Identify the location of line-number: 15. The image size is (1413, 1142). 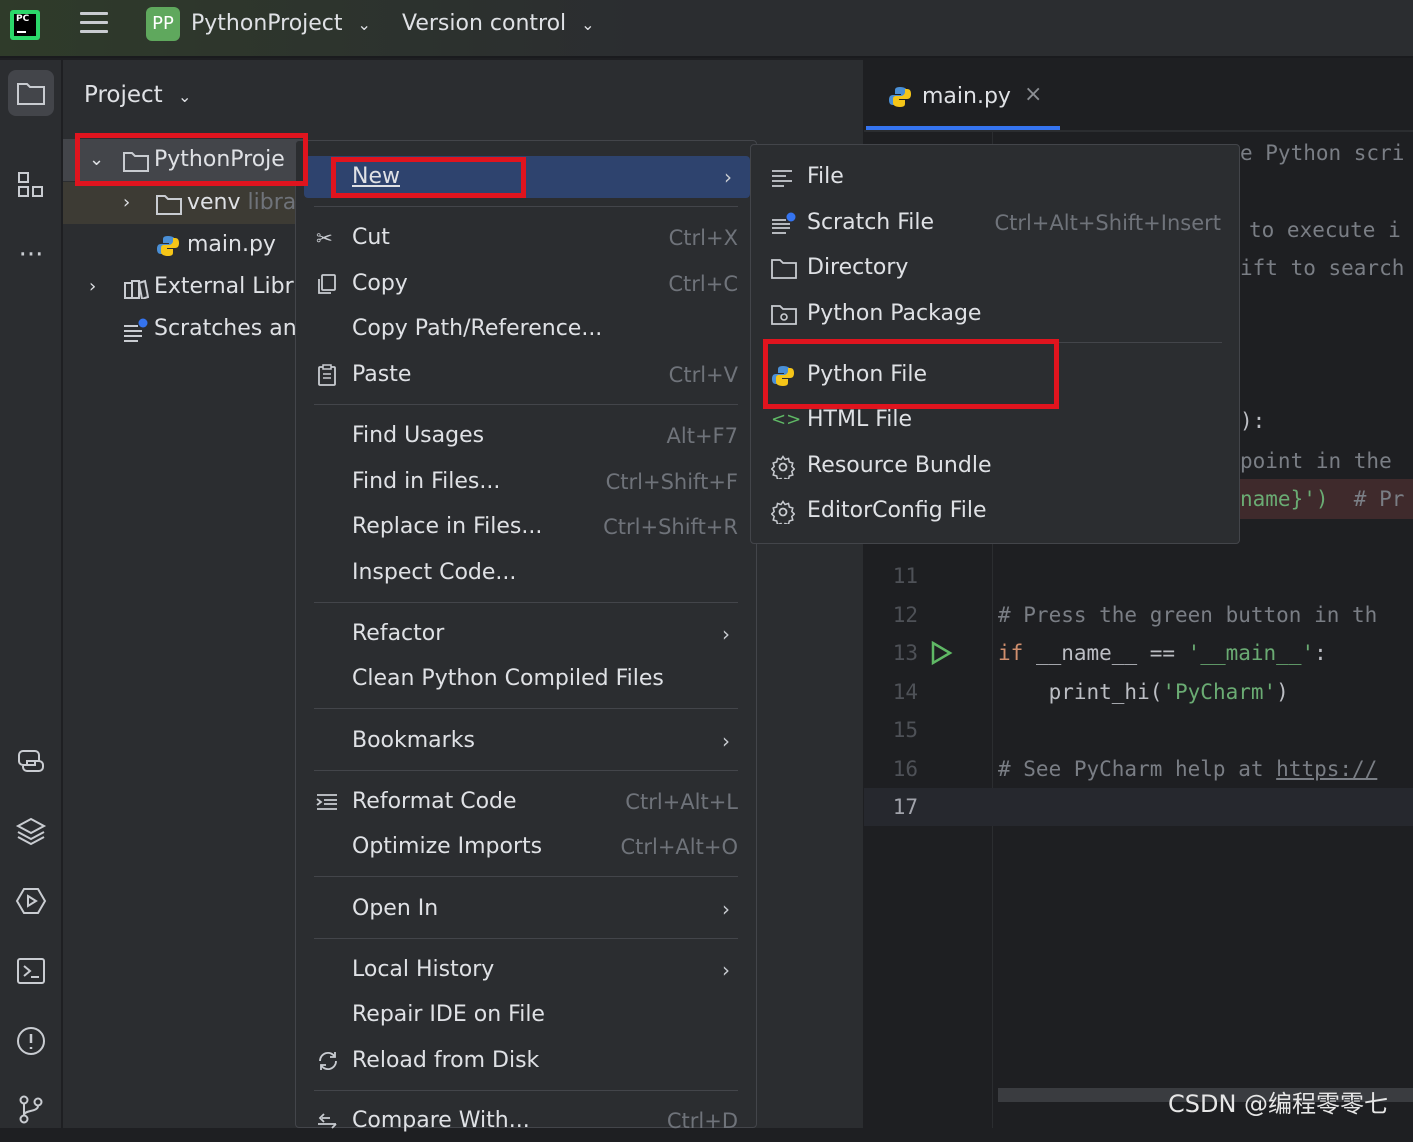
(905, 730).